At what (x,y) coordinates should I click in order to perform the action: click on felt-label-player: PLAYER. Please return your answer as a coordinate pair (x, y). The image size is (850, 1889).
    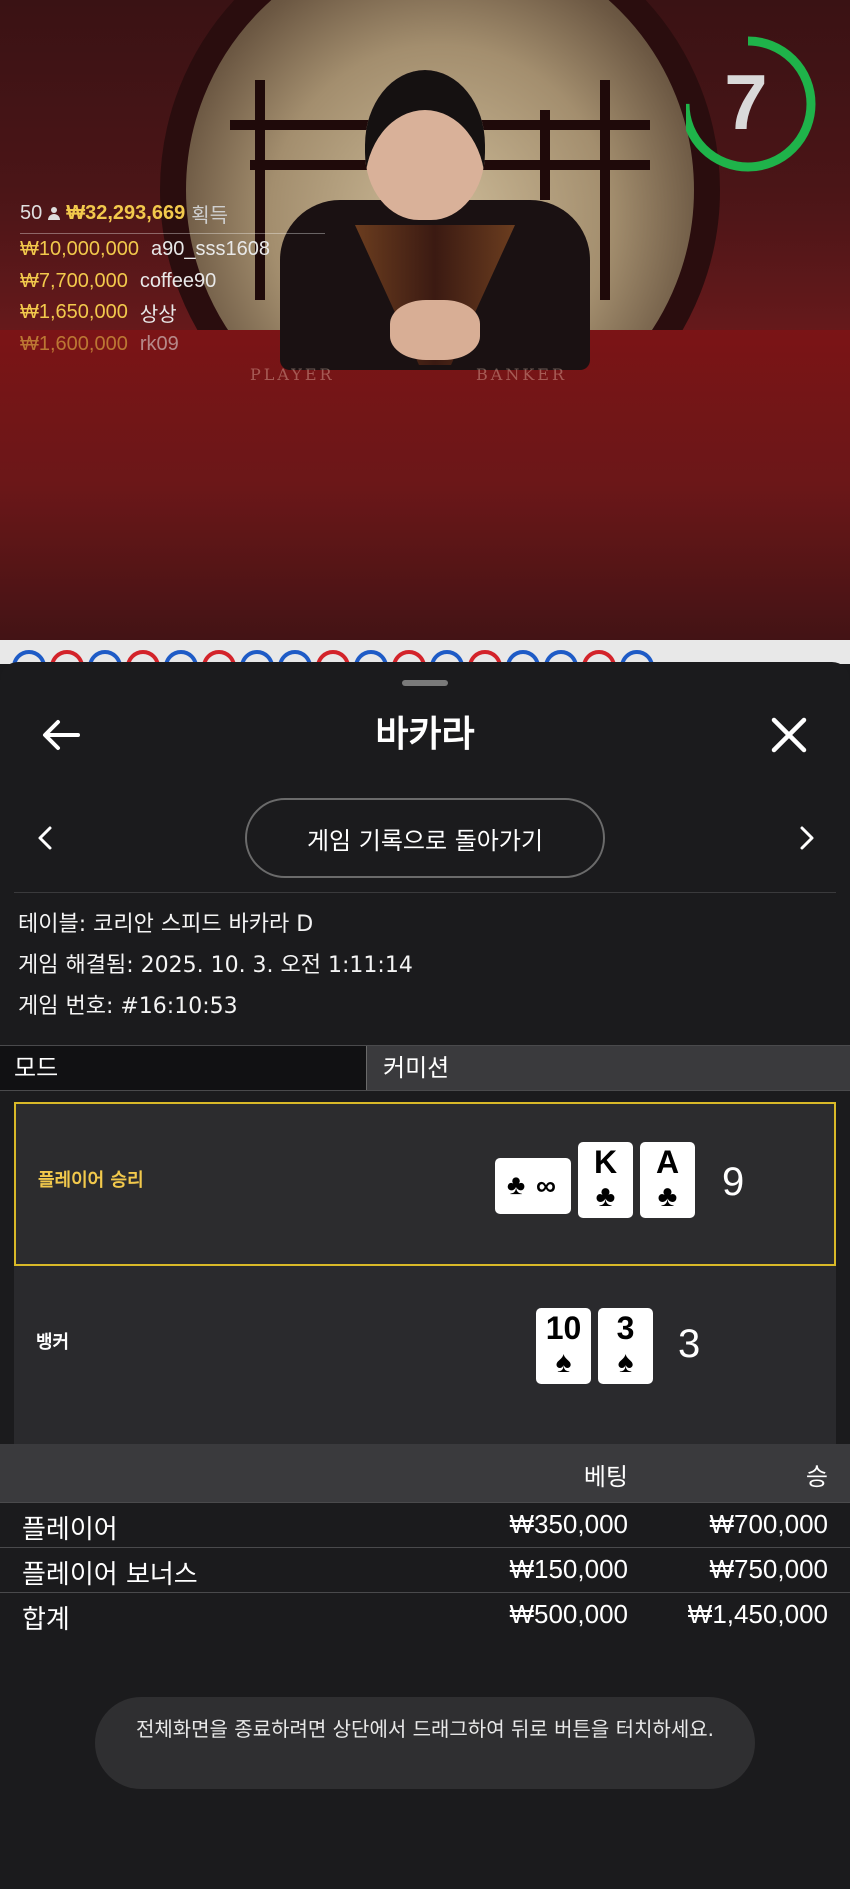
    Looking at the image, I should click on (292, 374).